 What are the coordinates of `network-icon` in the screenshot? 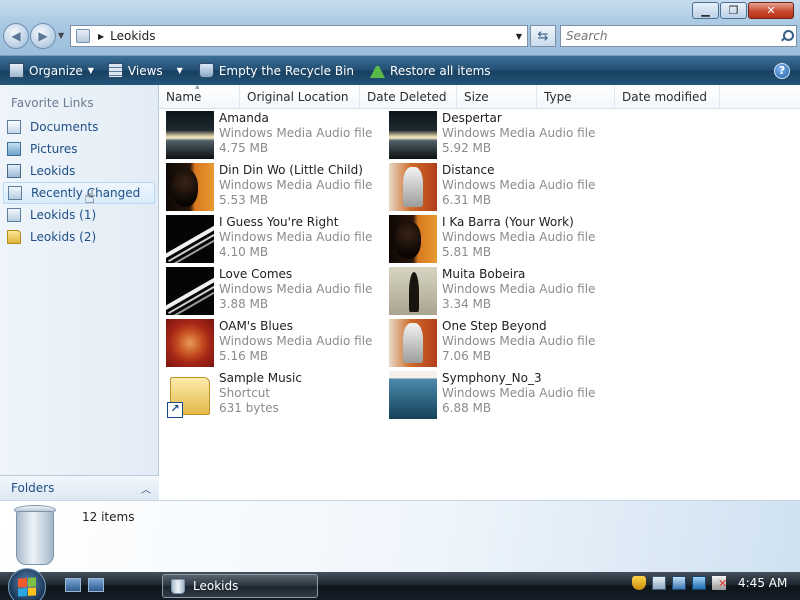 It's located at (679, 583).